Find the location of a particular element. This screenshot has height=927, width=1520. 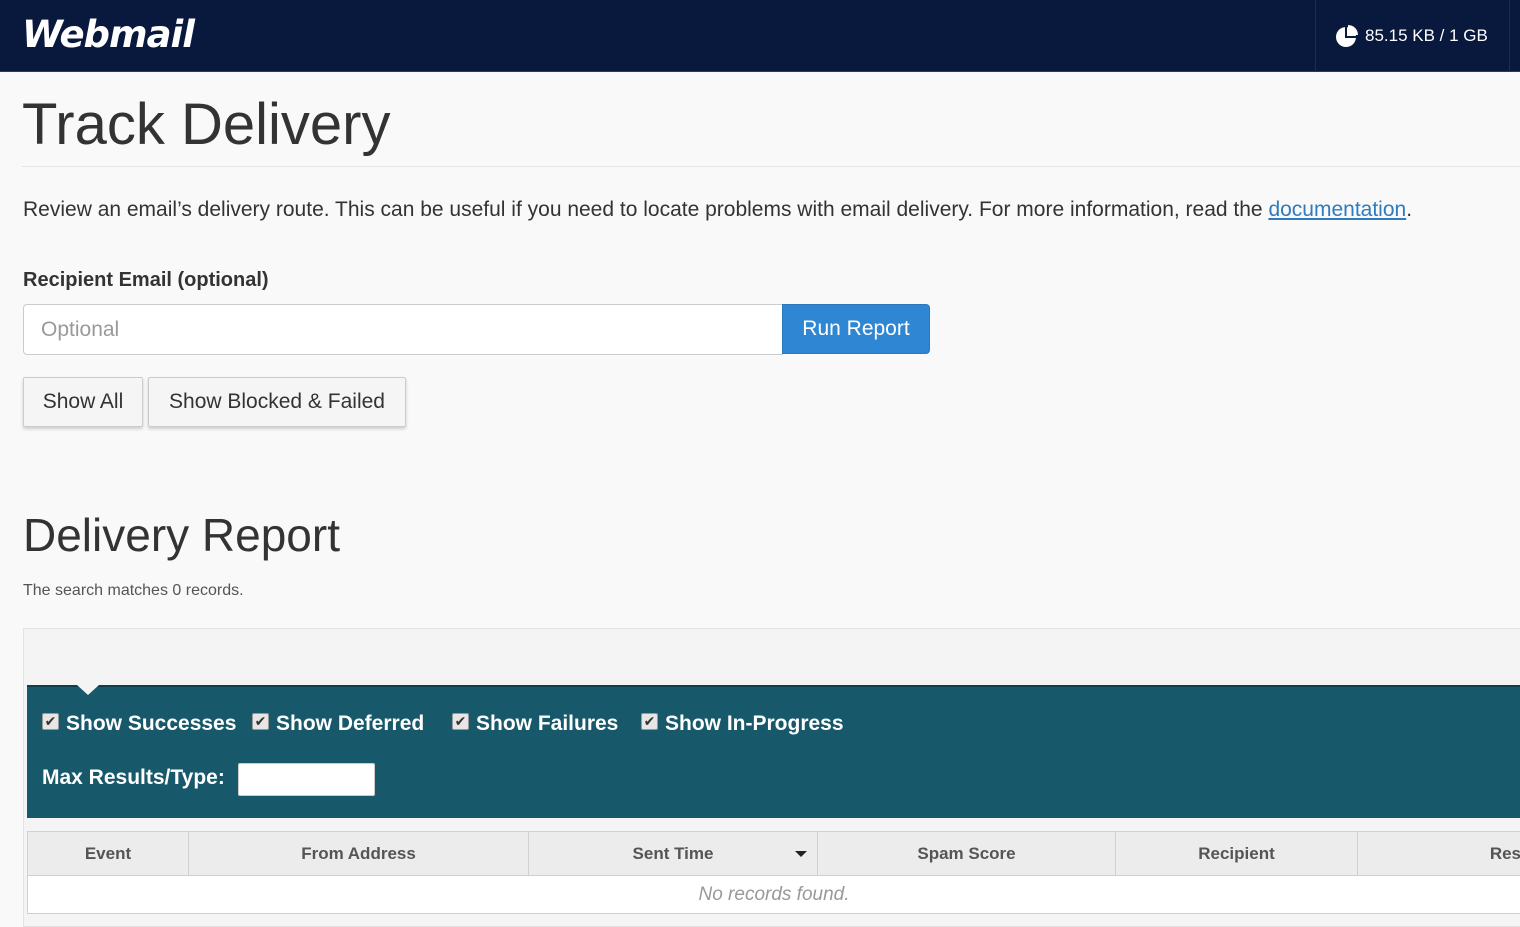

filter-show-deferred: ✔ Show Deferred is located at coordinates (338, 724).